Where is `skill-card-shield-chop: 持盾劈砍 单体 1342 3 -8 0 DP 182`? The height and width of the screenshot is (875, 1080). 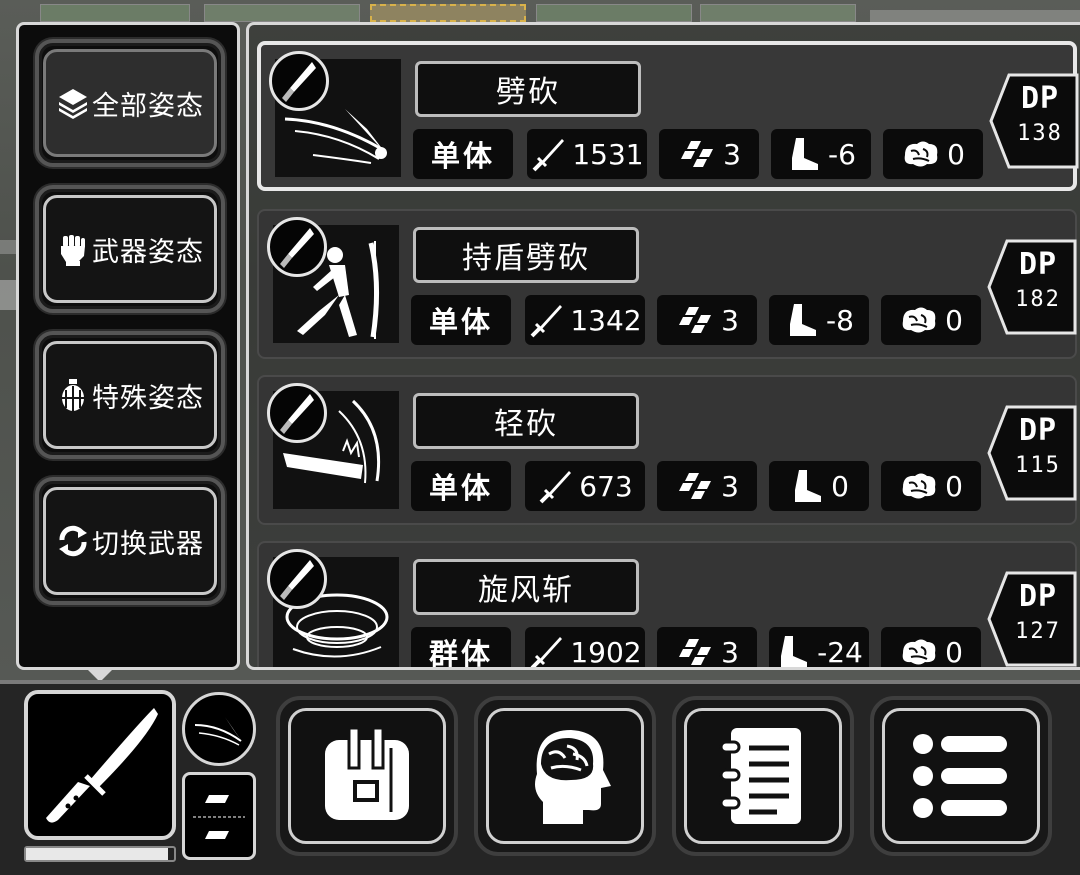
skill-card-shield-chop: 持盾劈砍 单体 1342 3 -8 0 DP 182 is located at coordinates (667, 284).